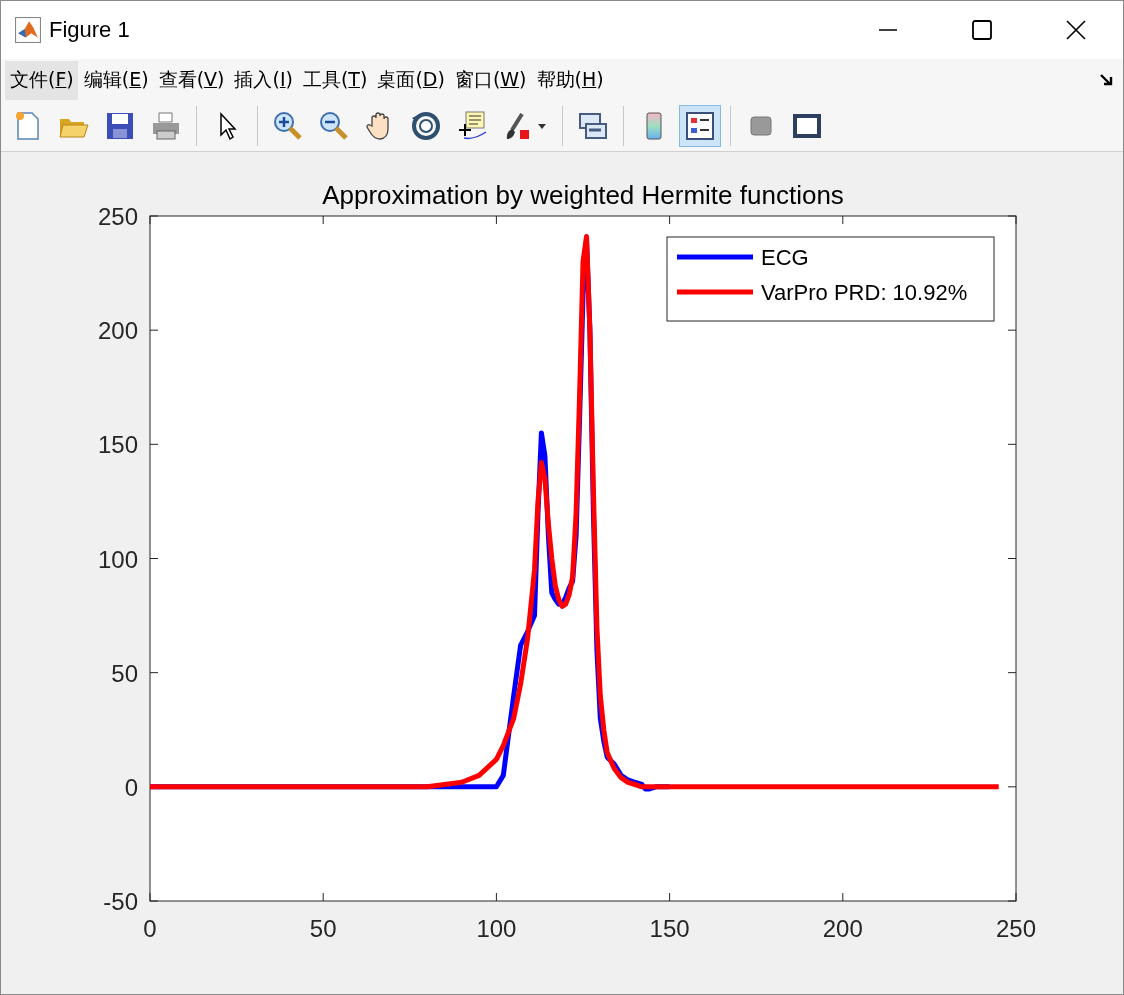  I want to click on dock-arrow-icon, so click(1107, 80).